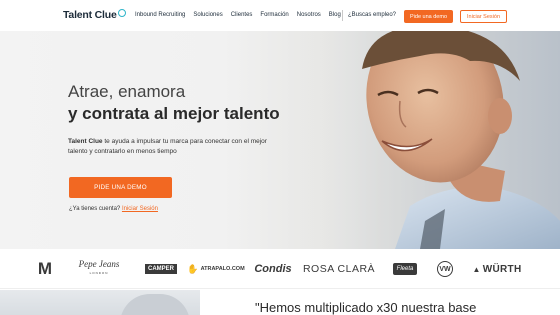 The width and height of the screenshot is (560, 315). I want to click on header-login-button: Iniciar Sesión, so click(483, 16).